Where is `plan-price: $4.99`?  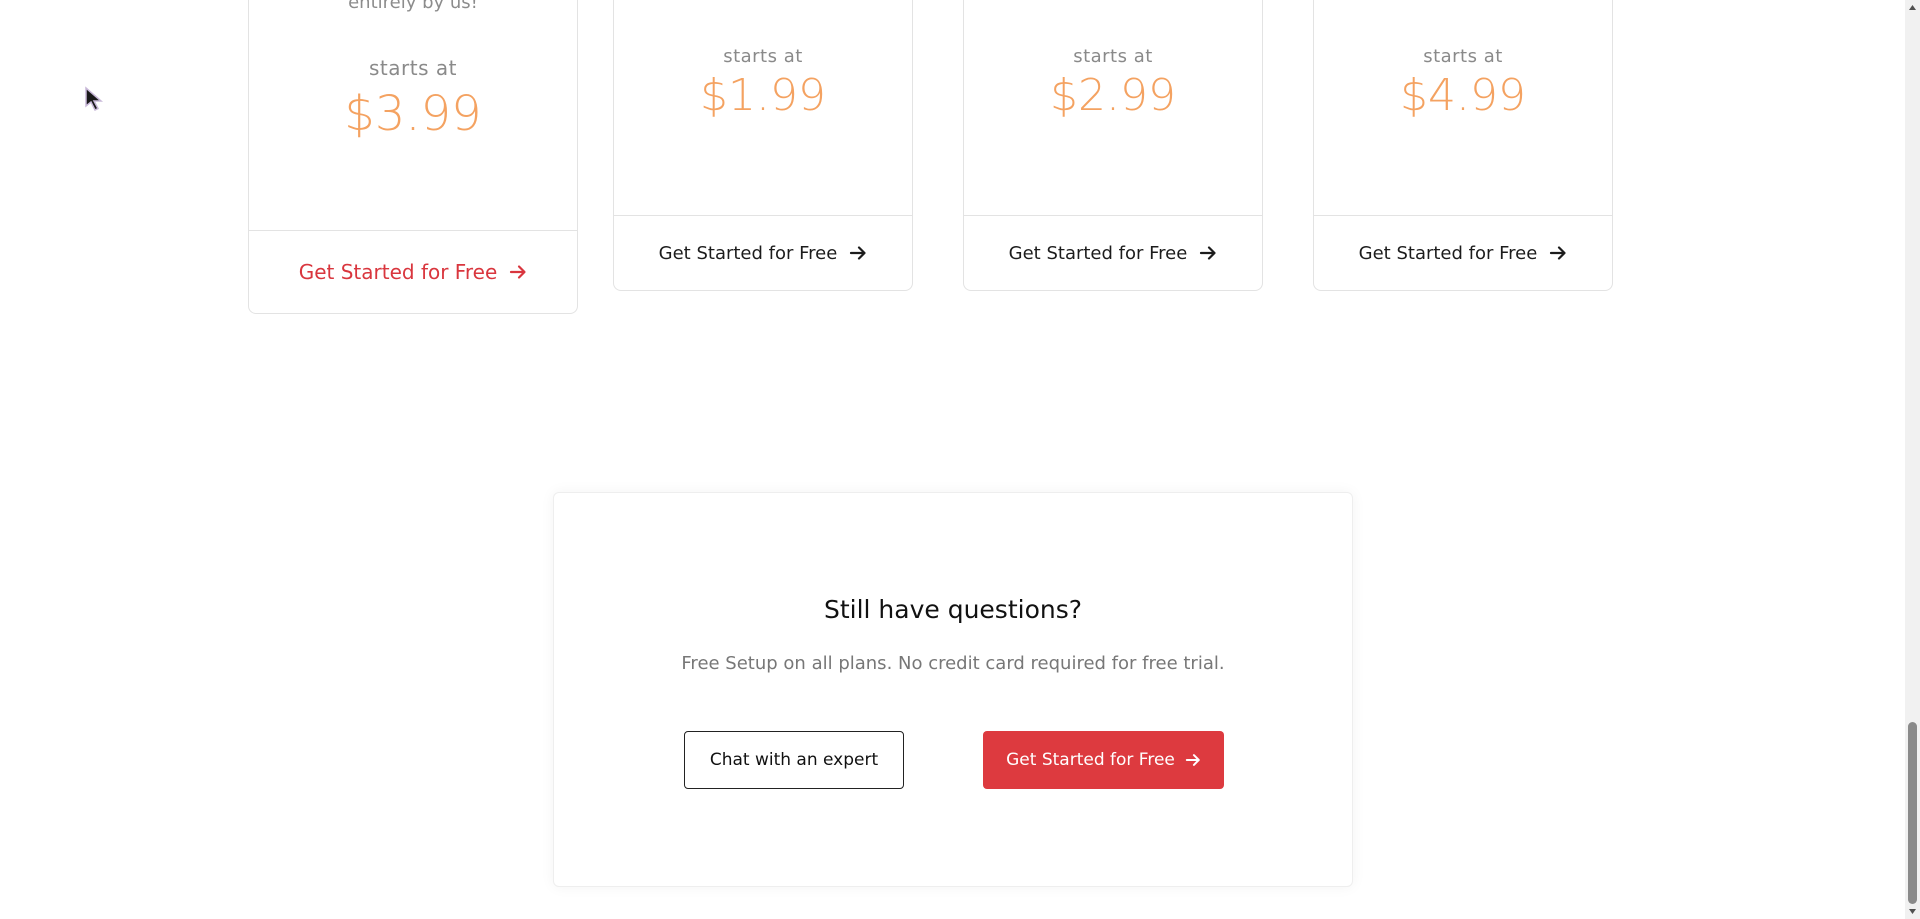
plan-price: $4.99 is located at coordinates (1463, 95).